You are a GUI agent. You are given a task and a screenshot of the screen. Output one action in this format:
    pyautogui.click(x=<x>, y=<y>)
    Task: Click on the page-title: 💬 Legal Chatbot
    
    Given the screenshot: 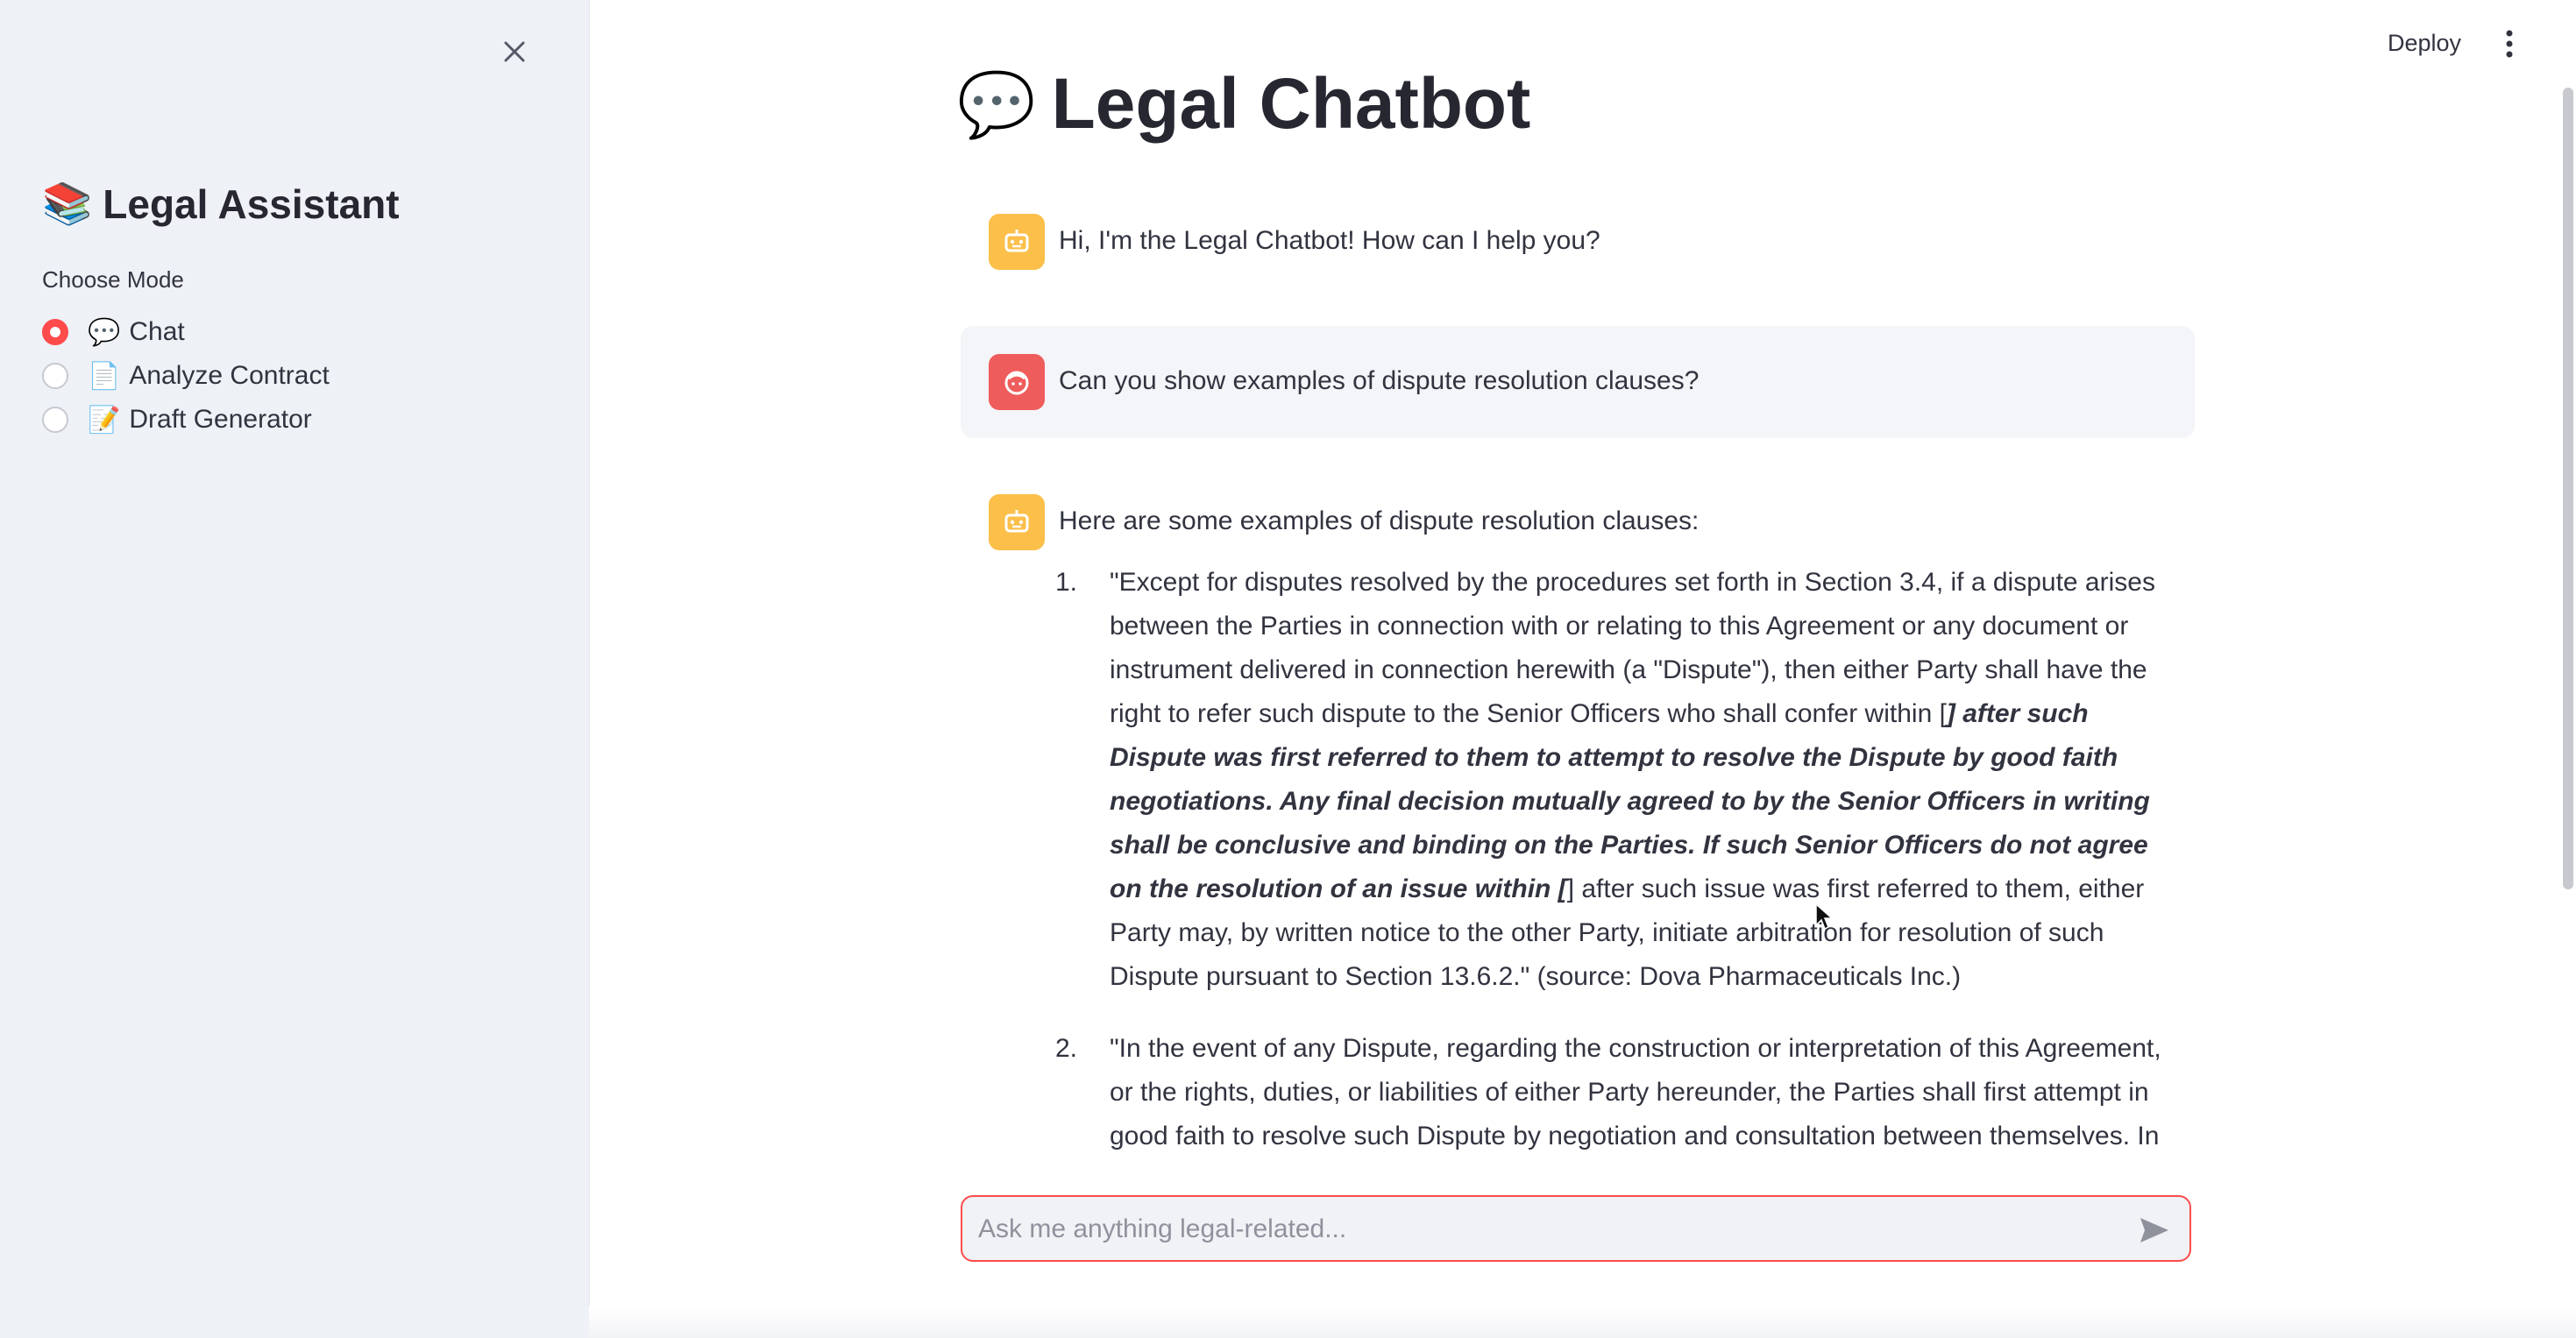 What is the action you would take?
    pyautogui.click(x=1243, y=104)
    